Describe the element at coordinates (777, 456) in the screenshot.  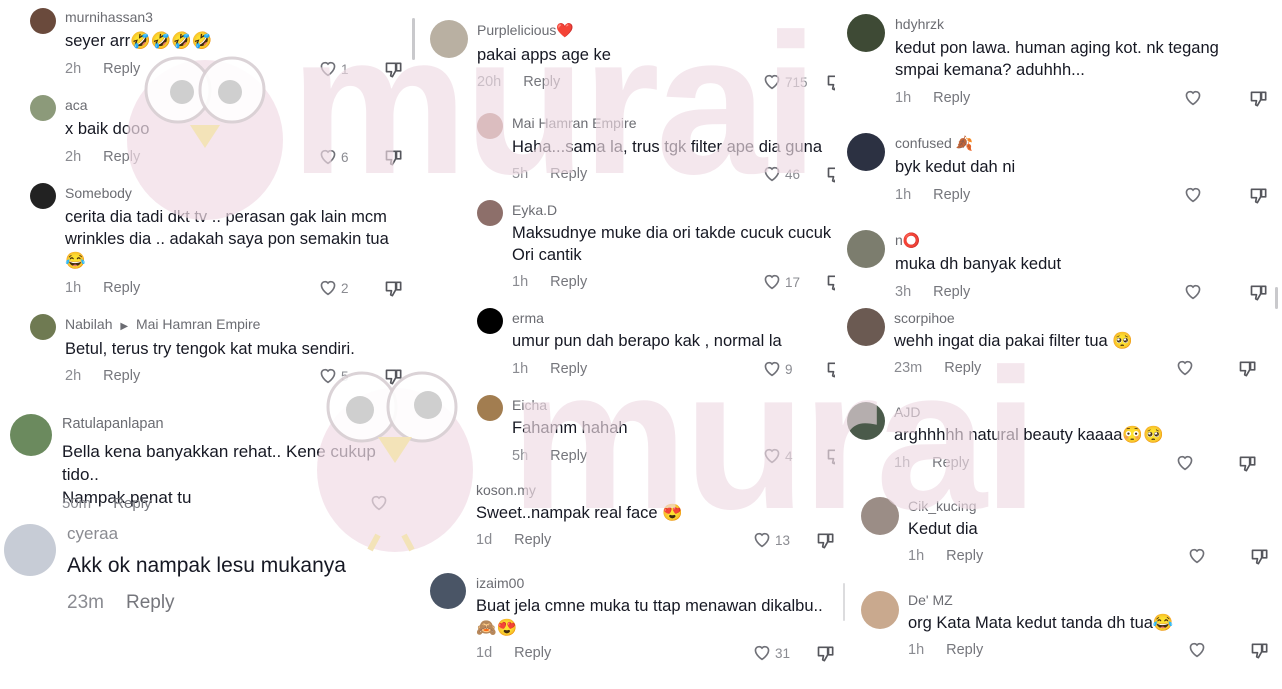
I see `like-button: 4` at that location.